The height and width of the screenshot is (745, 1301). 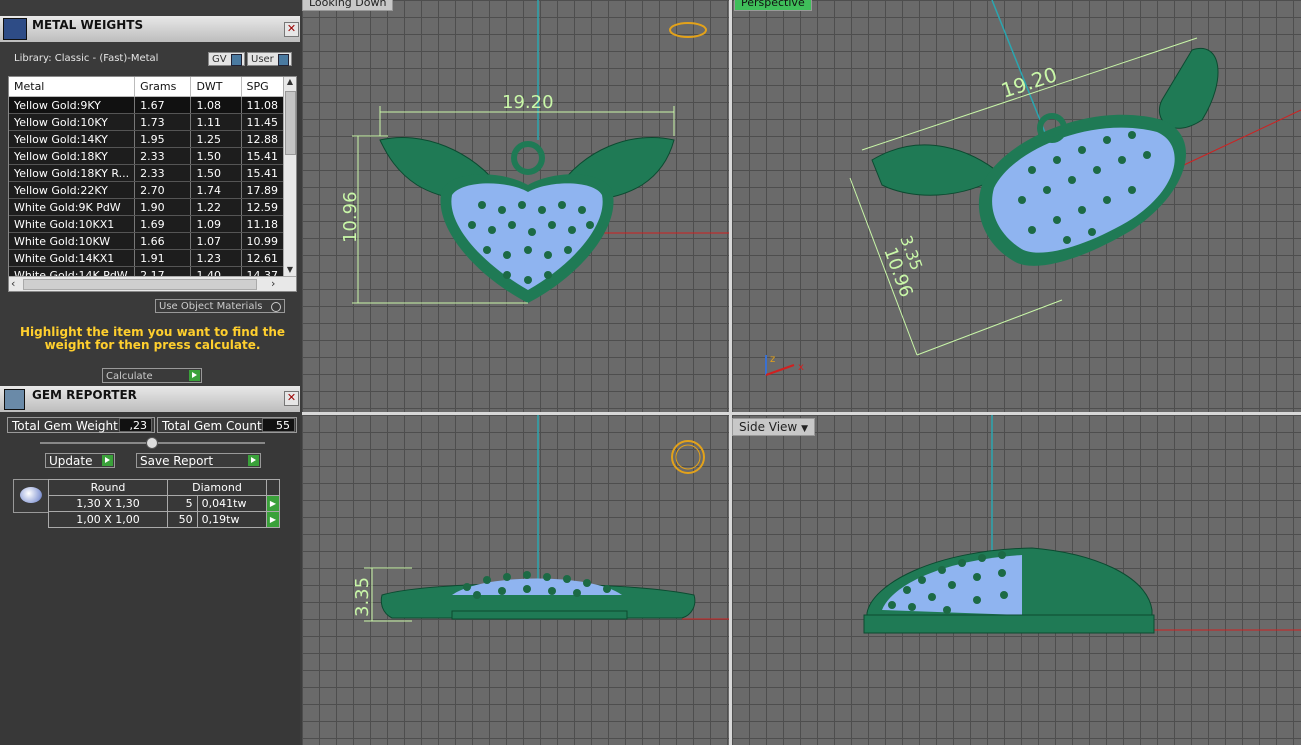 What do you see at coordinates (216, 207) in the screenshot?
I see `metal-cell-dwt: 1.22` at bounding box center [216, 207].